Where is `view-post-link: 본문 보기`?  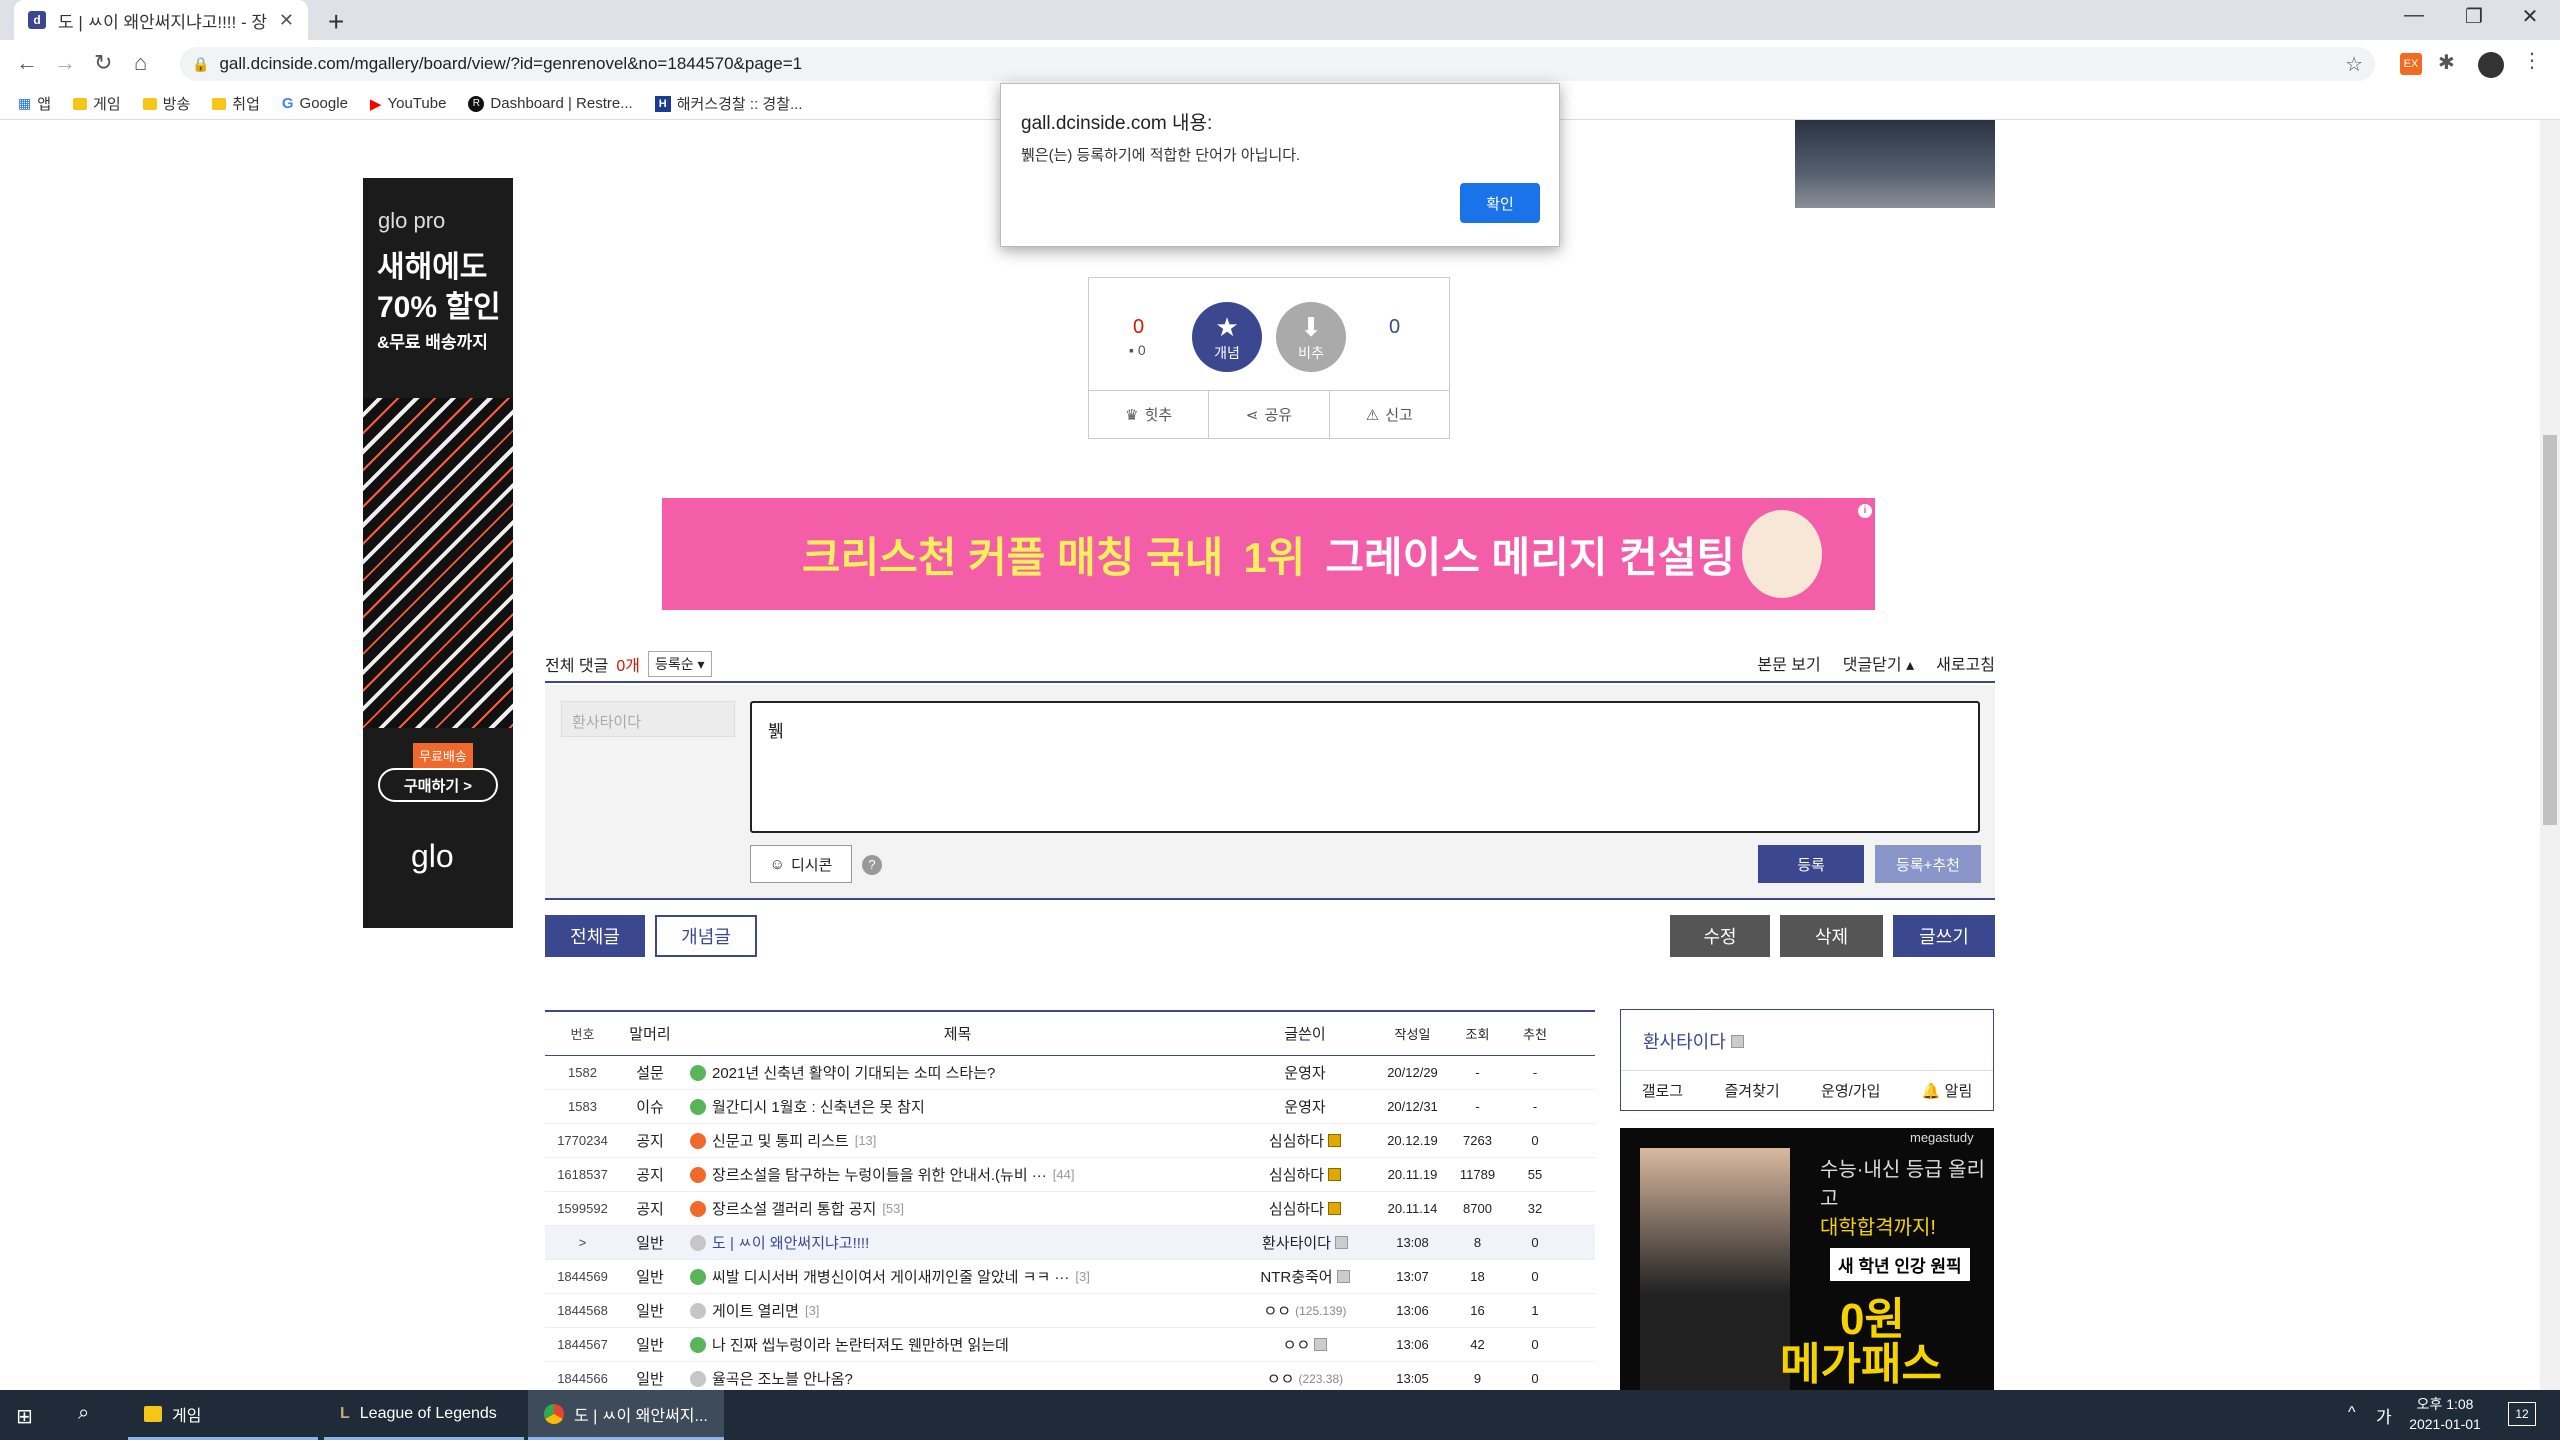 view-post-link: 본문 보기 is located at coordinates (1788, 663).